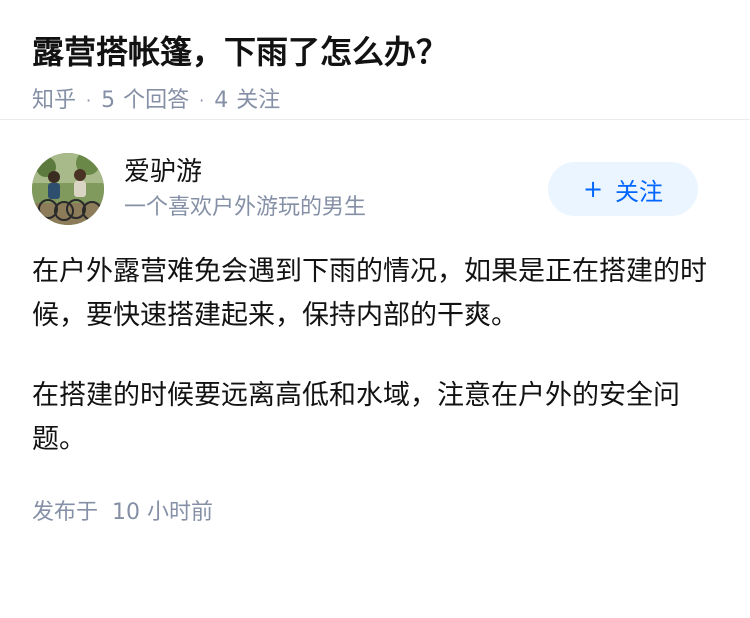 This screenshot has width=750, height=618. What do you see at coordinates (221, 100) in the screenshot?
I see `follower-count: 4` at bounding box center [221, 100].